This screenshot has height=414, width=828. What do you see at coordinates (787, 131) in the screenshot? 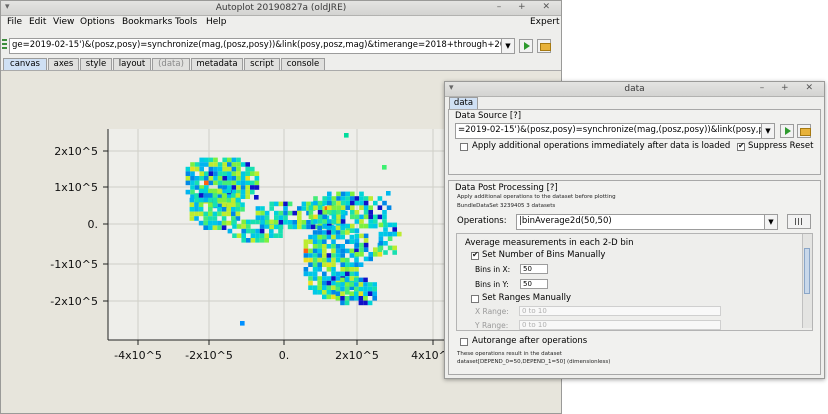
I see `data-go-button` at bounding box center [787, 131].